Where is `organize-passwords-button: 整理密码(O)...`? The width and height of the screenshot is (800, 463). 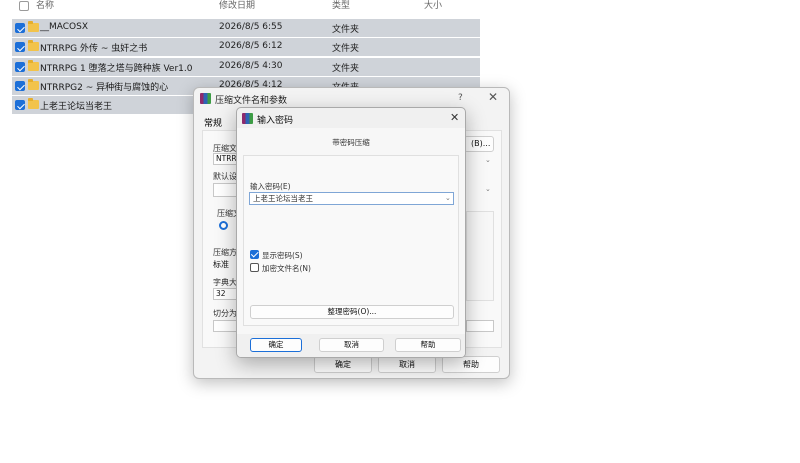
organize-passwords-button: 整理密码(O)... is located at coordinates (352, 312).